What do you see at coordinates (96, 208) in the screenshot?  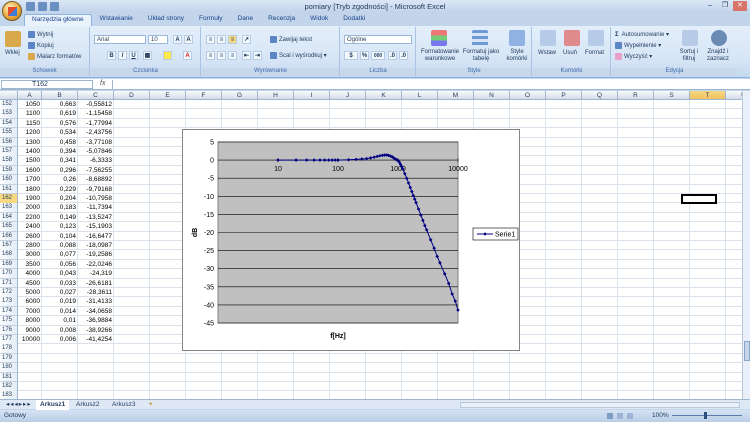 I see `cell-C163: -11,7394` at bounding box center [96, 208].